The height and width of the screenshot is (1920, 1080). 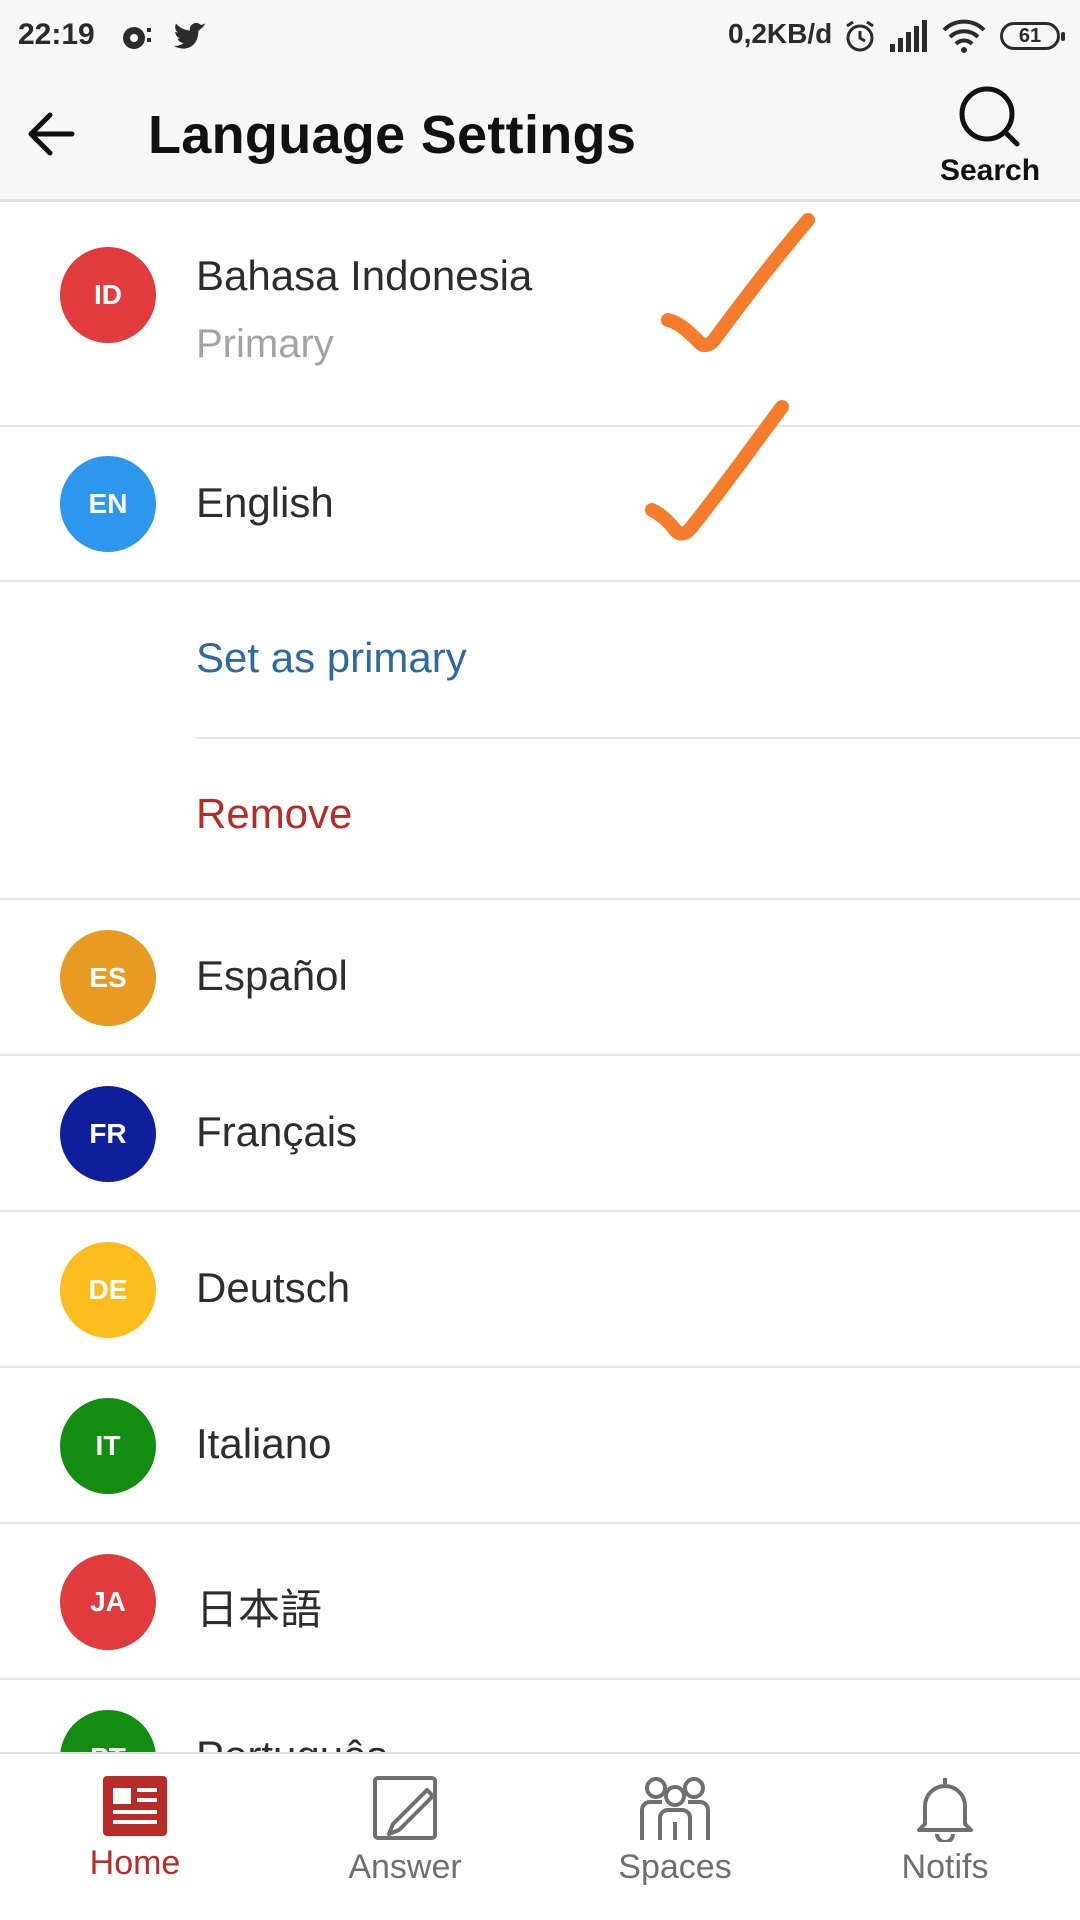 I want to click on back-arrow-icon, so click(x=51, y=134).